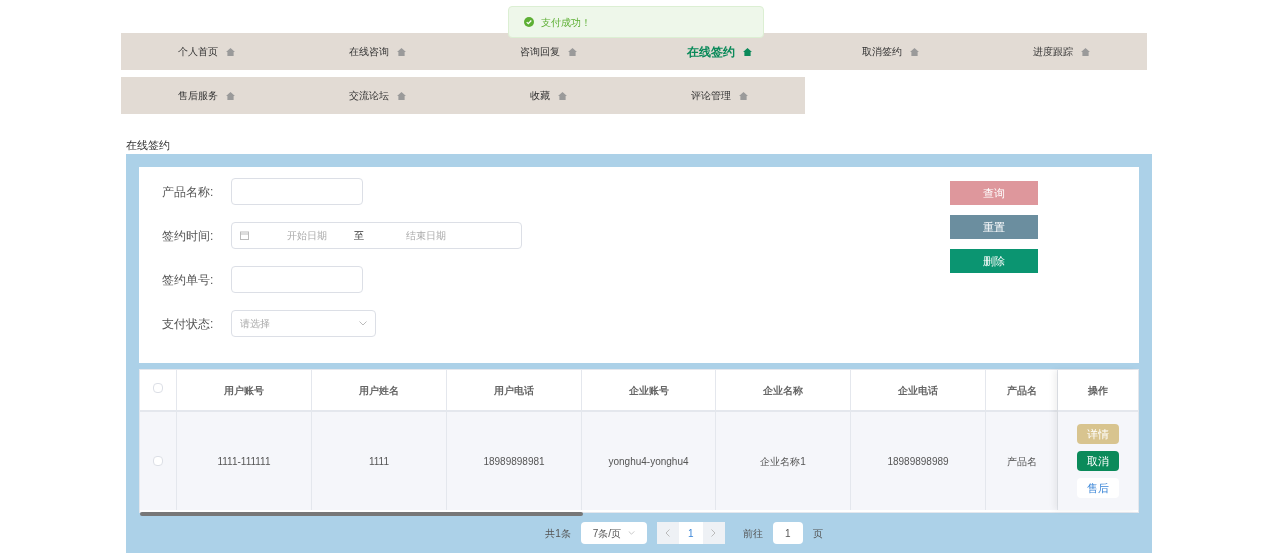  What do you see at coordinates (379, 461) in the screenshot?
I see `table-cell: 1111` at bounding box center [379, 461].